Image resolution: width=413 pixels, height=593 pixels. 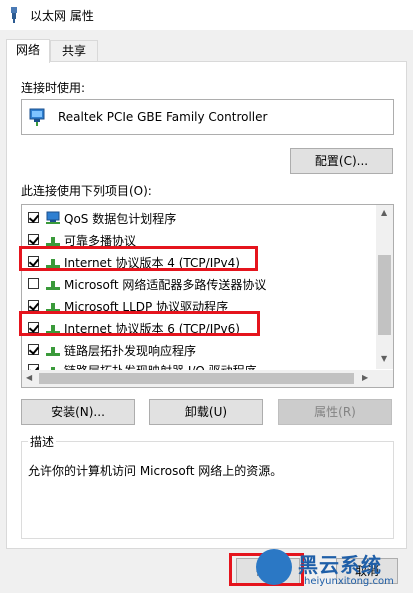 I want to click on list-item-label: Microsoft 网络适配器多路传送器协议, so click(x=165, y=285).